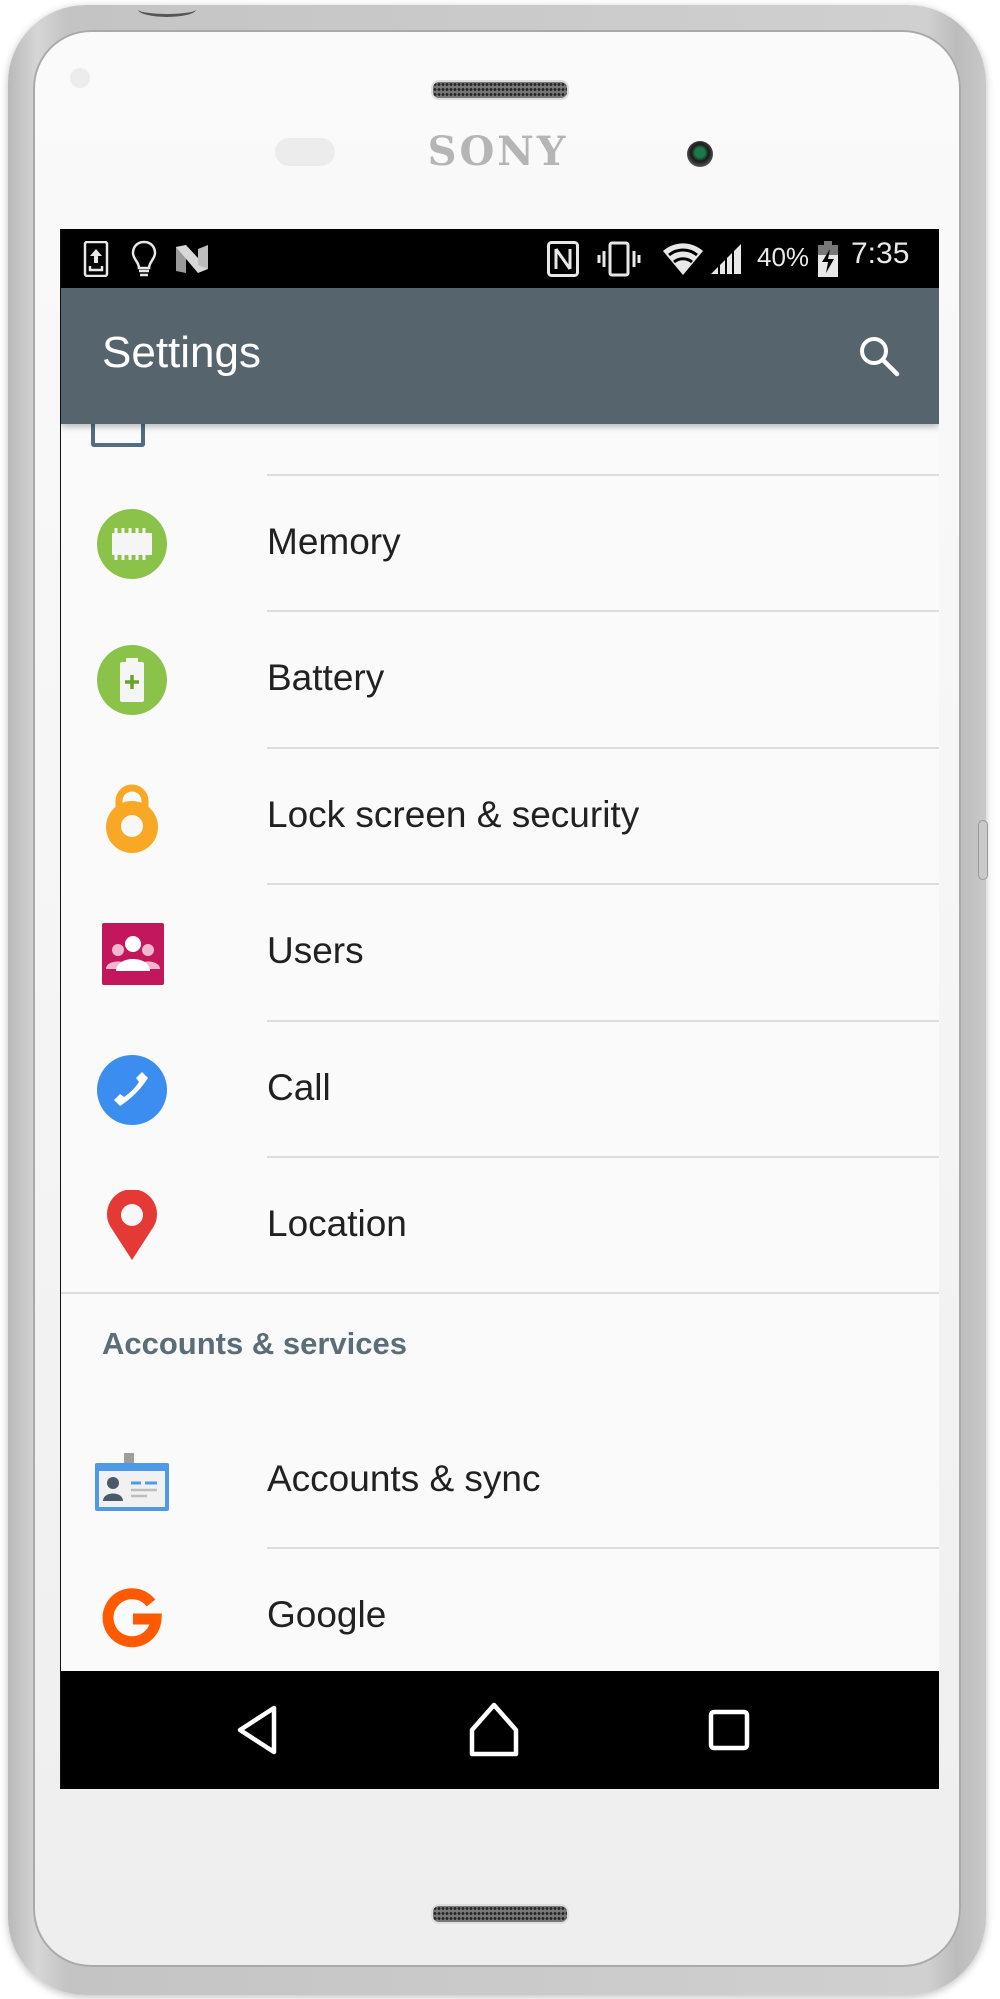 The height and width of the screenshot is (1999, 1000). What do you see at coordinates (500, 952) in the screenshot?
I see `list-item-users: Users` at bounding box center [500, 952].